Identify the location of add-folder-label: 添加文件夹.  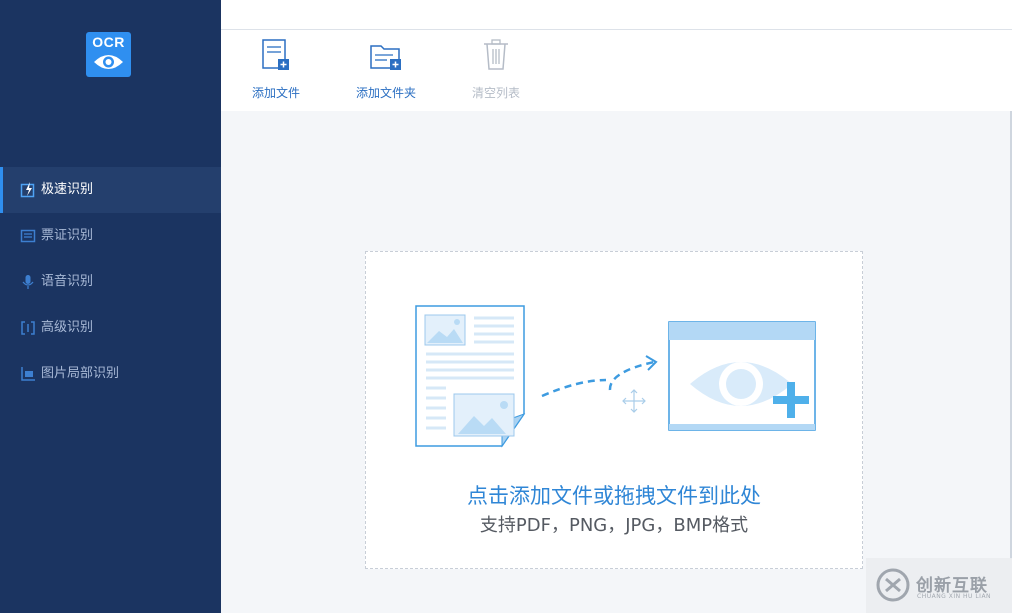
(385, 93).